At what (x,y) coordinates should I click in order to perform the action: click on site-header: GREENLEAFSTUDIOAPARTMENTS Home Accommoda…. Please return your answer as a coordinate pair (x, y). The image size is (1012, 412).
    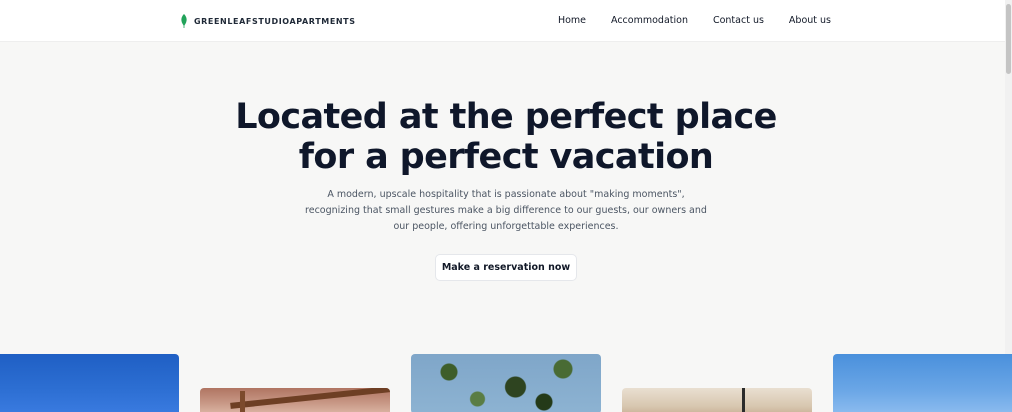
    Looking at the image, I should click on (502, 21).